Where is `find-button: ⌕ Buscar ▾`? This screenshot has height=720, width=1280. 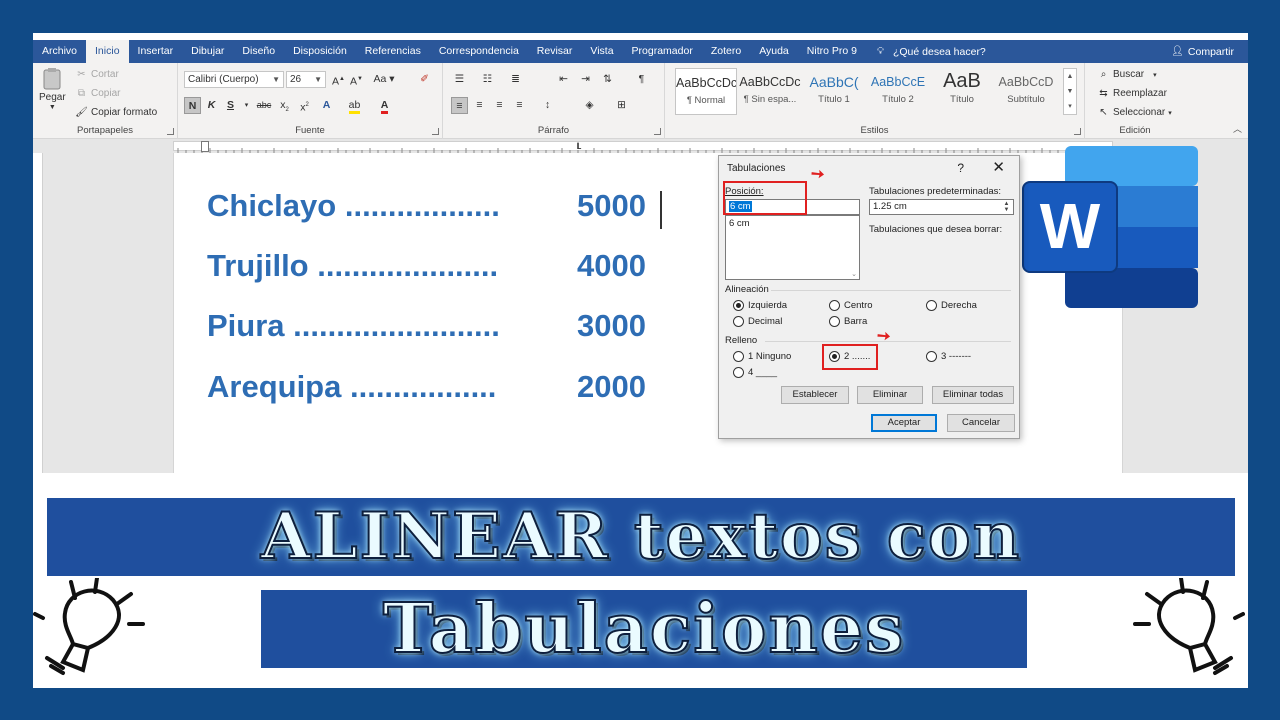
find-button: ⌕ Buscar ▾ is located at coordinates (1127, 74).